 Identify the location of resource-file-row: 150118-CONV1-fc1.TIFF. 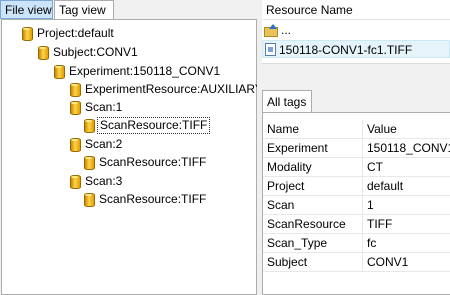
(356, 49).